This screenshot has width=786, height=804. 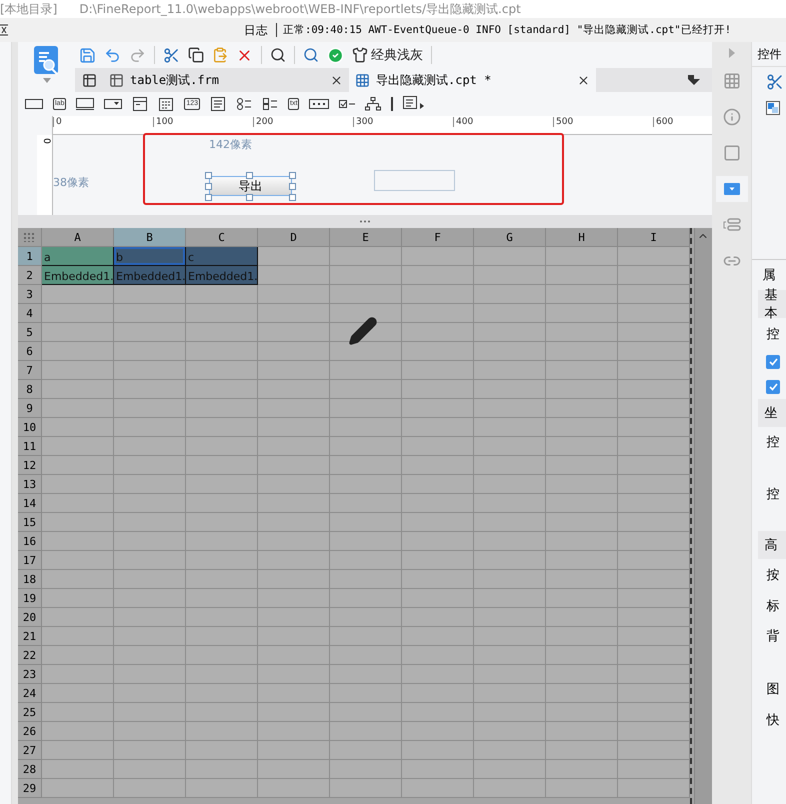 I want to click on close-icon, so click(x=583, y=80).